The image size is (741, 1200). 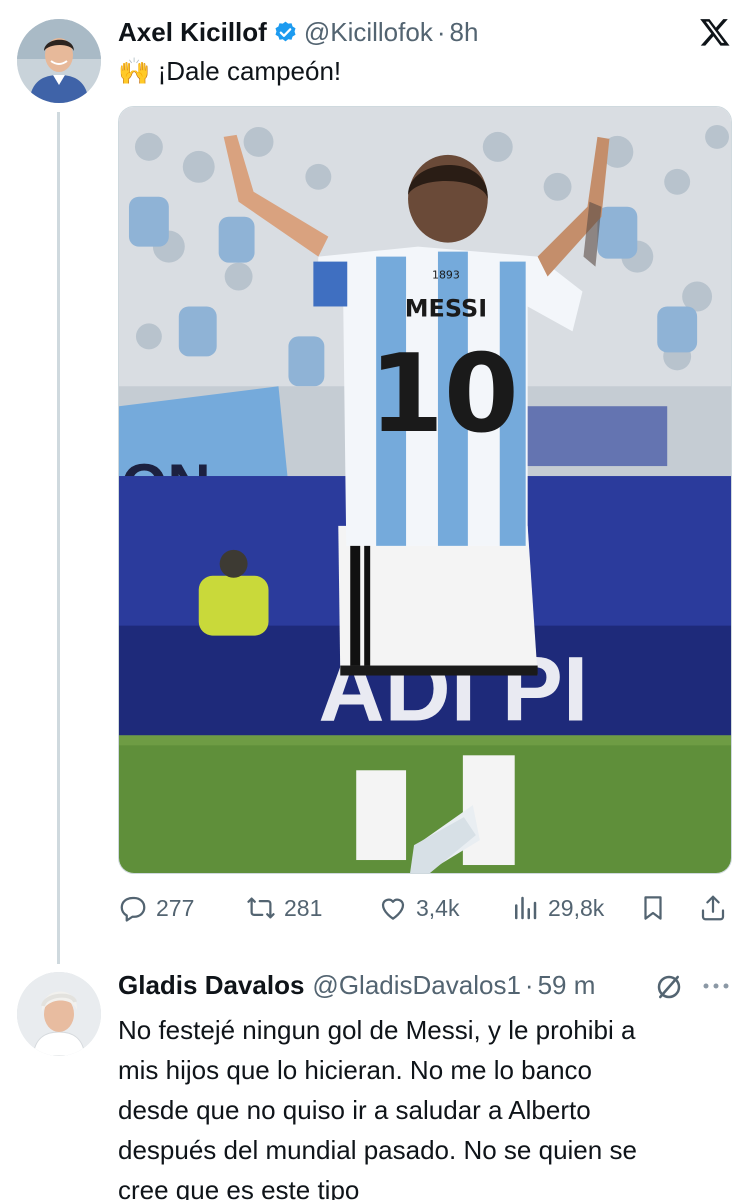 What do you see at coordinates (133, 909) in the screenshot?
I see `speech-bubble-icon` at bounding box center [133, 909].